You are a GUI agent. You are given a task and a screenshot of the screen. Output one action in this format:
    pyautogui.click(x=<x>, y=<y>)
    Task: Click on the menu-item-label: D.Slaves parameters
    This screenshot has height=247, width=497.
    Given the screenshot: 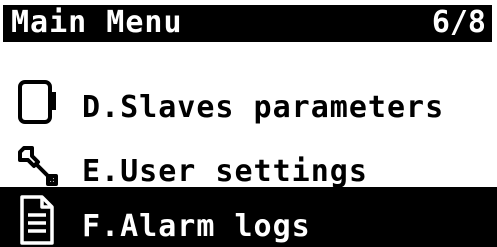 What is the action you would take?
    pyautogui.click(x=263, y=107)
    